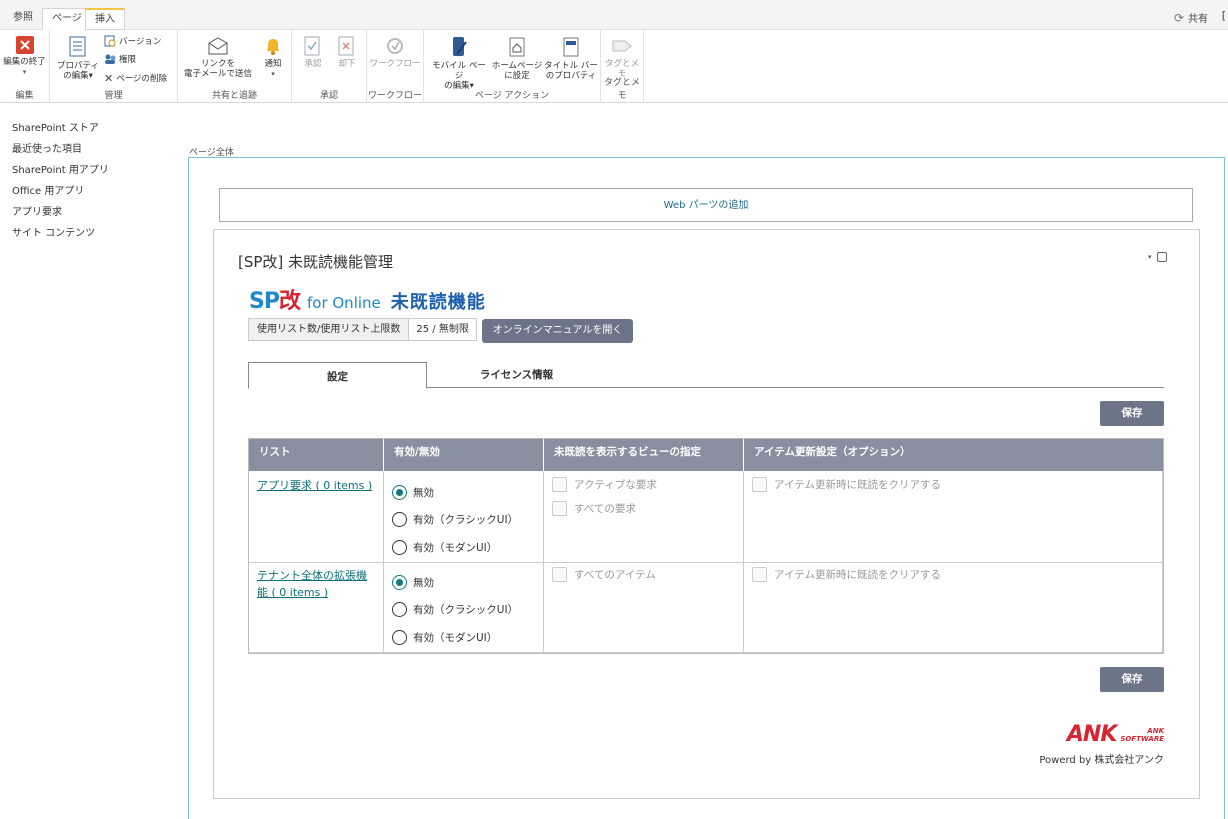 Image resolution: width=1228 pixels, height=819 pixels. What do you see at coordinates (622, 46) in the screenshot?
I see `tag-icon` at bounding box center [622, 46].